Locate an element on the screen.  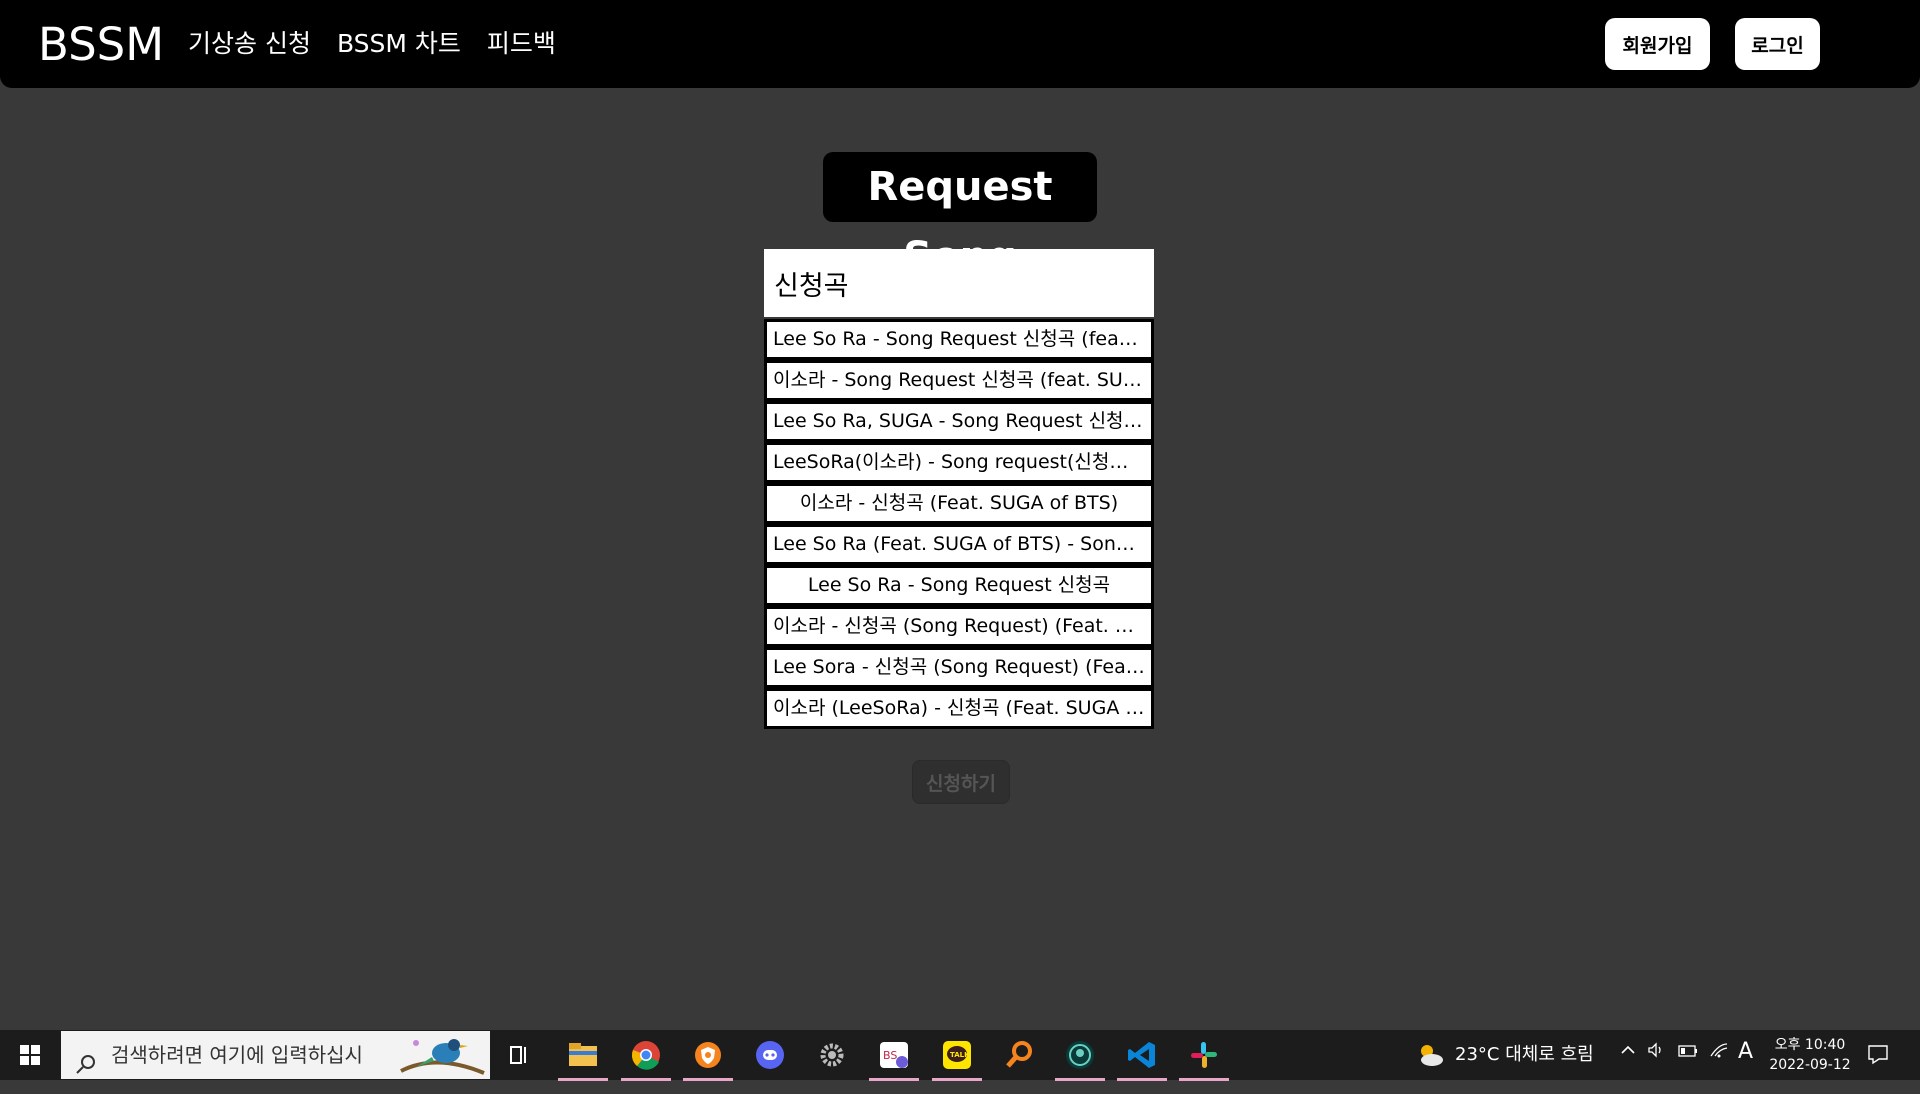
clock-date: 2022-09-12 is located at coordinates (1810, 1065).